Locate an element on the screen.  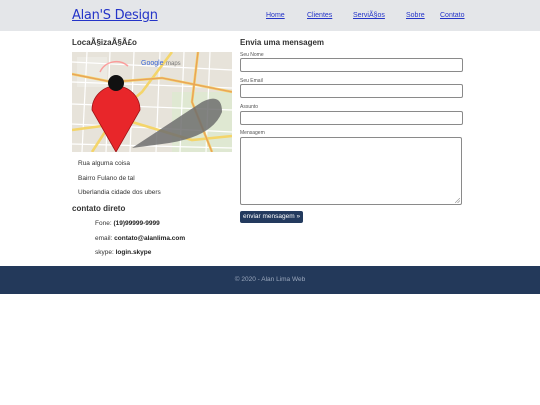
skype-value: login.skype is located at coordinates (133, 252).